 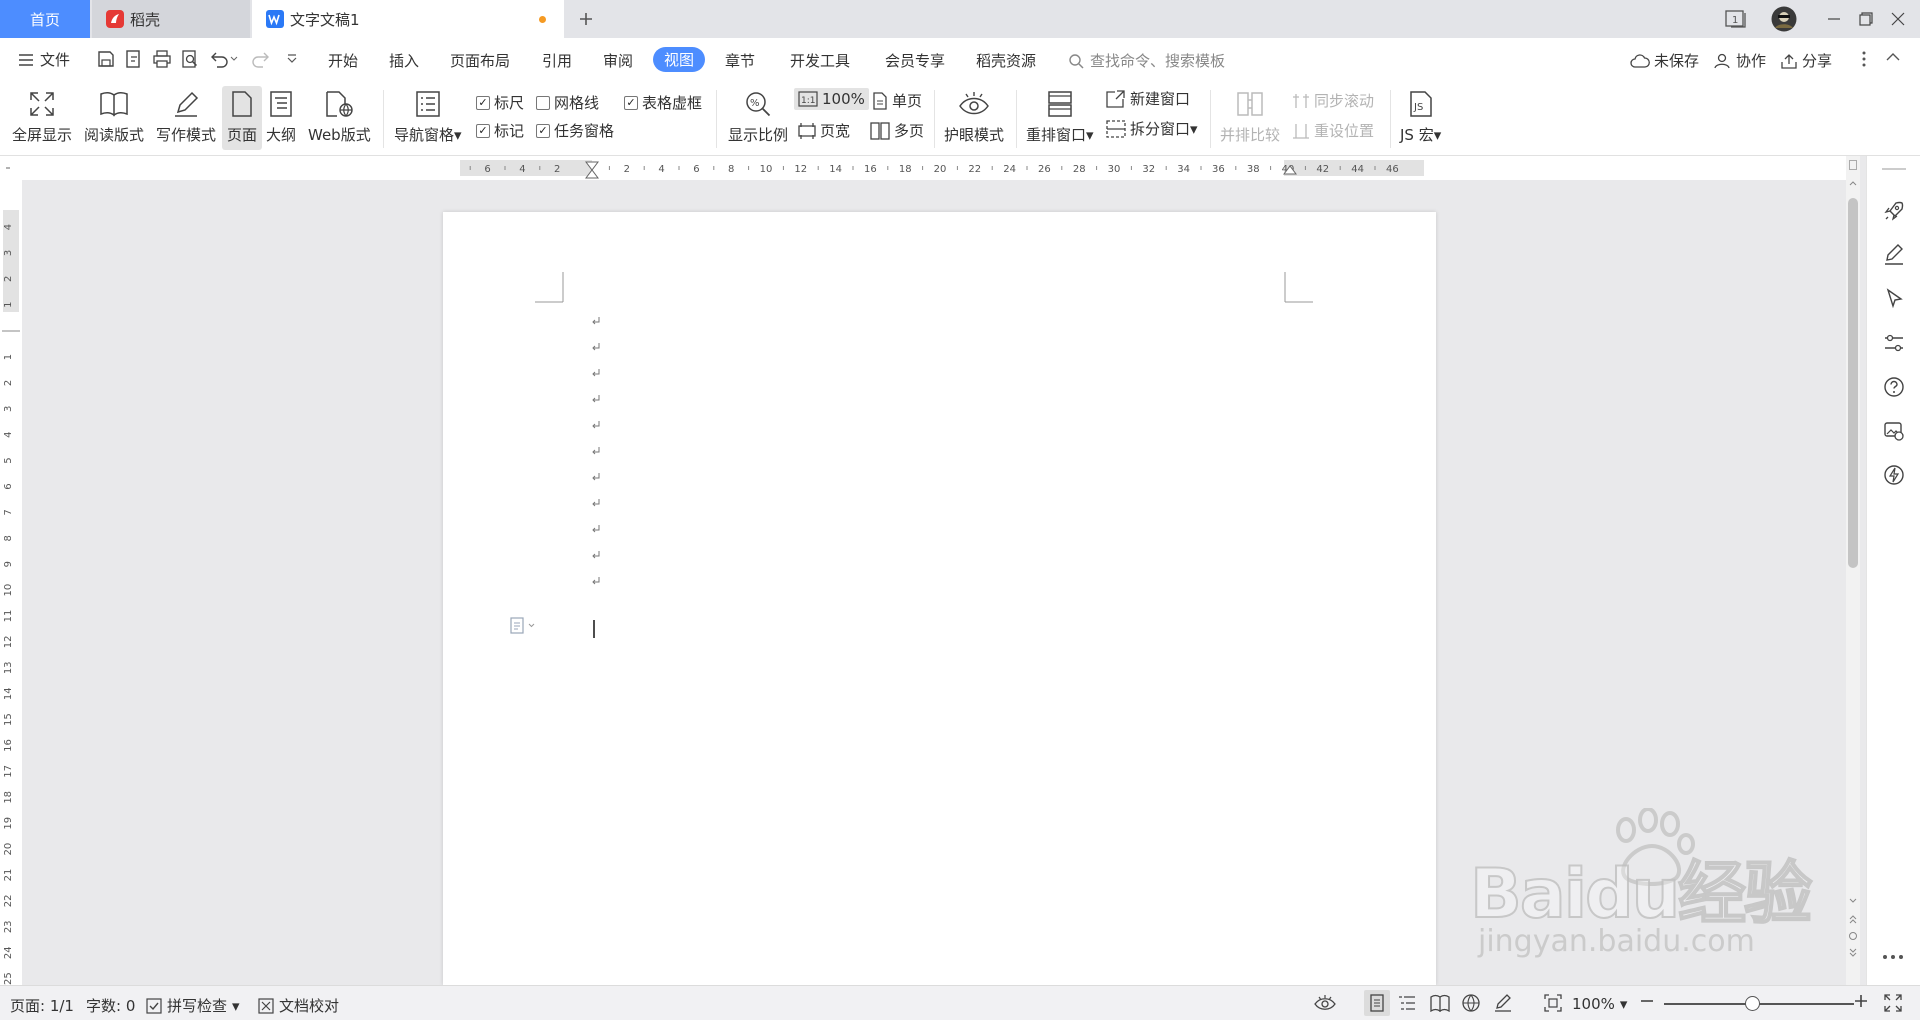 What do you see at coordinates (114, 135) in the screenshot?
I see `reading-layout-label: 阅读版式` at bounding box center [114, 135].